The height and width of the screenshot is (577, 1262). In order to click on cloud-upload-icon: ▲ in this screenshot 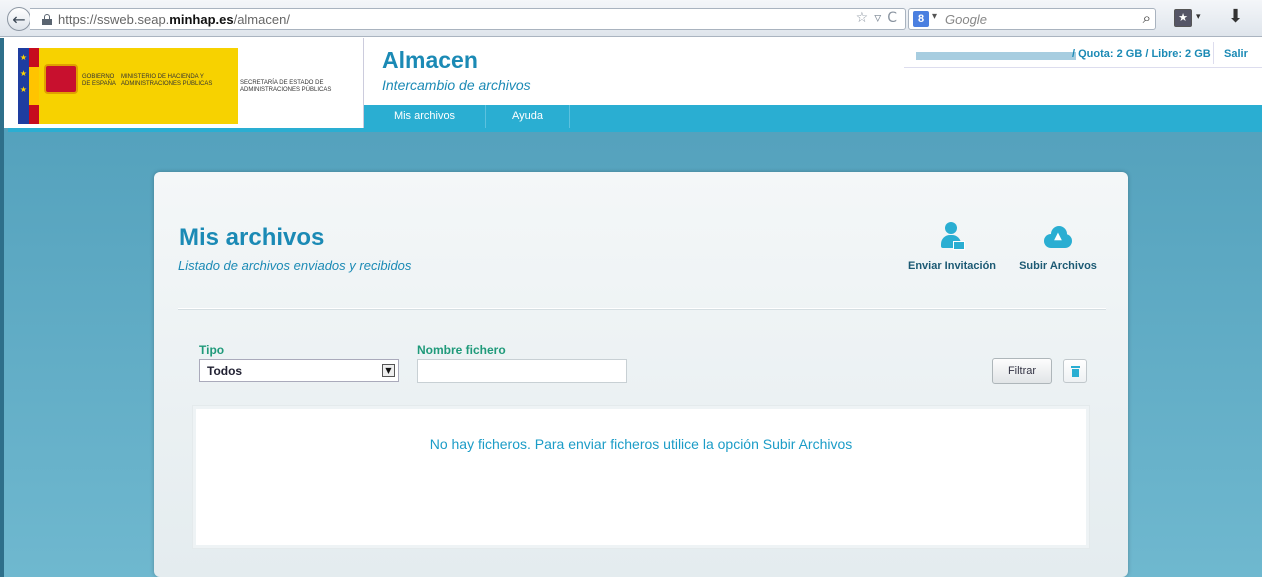, I will do `click(1058, 238)`.